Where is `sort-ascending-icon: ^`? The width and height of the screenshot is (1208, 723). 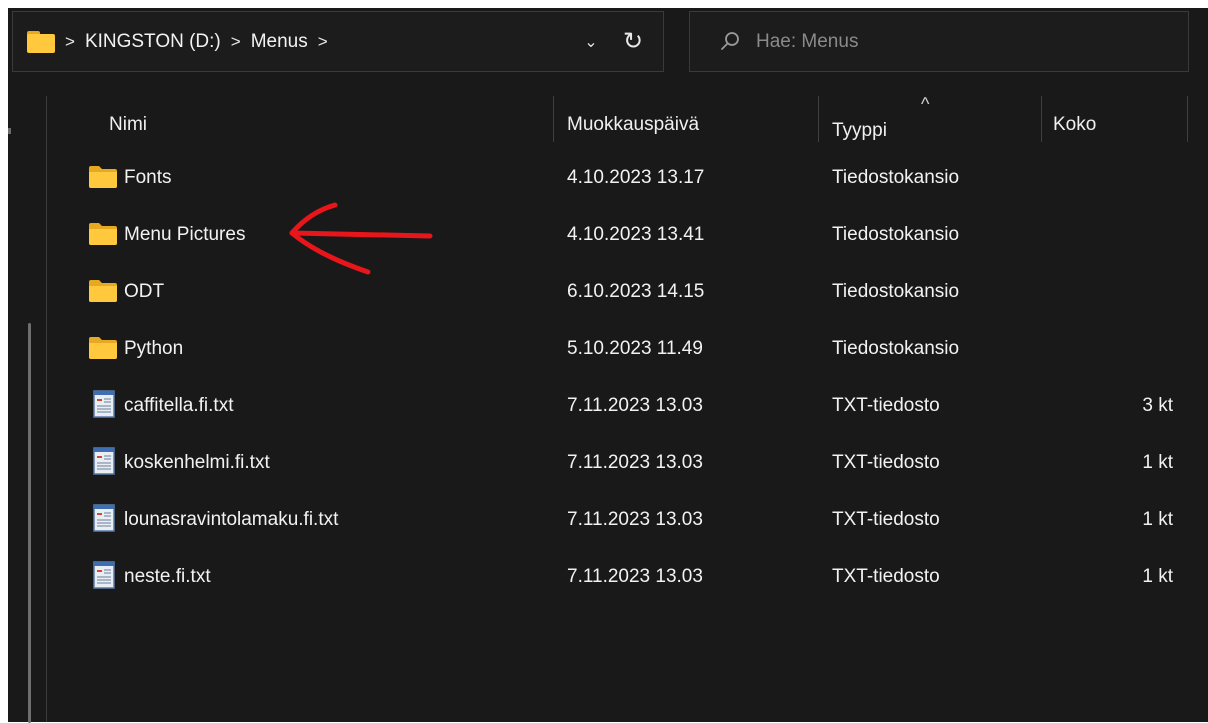 sort-ascending-icon: ^ is located at coordinates (925, 104).